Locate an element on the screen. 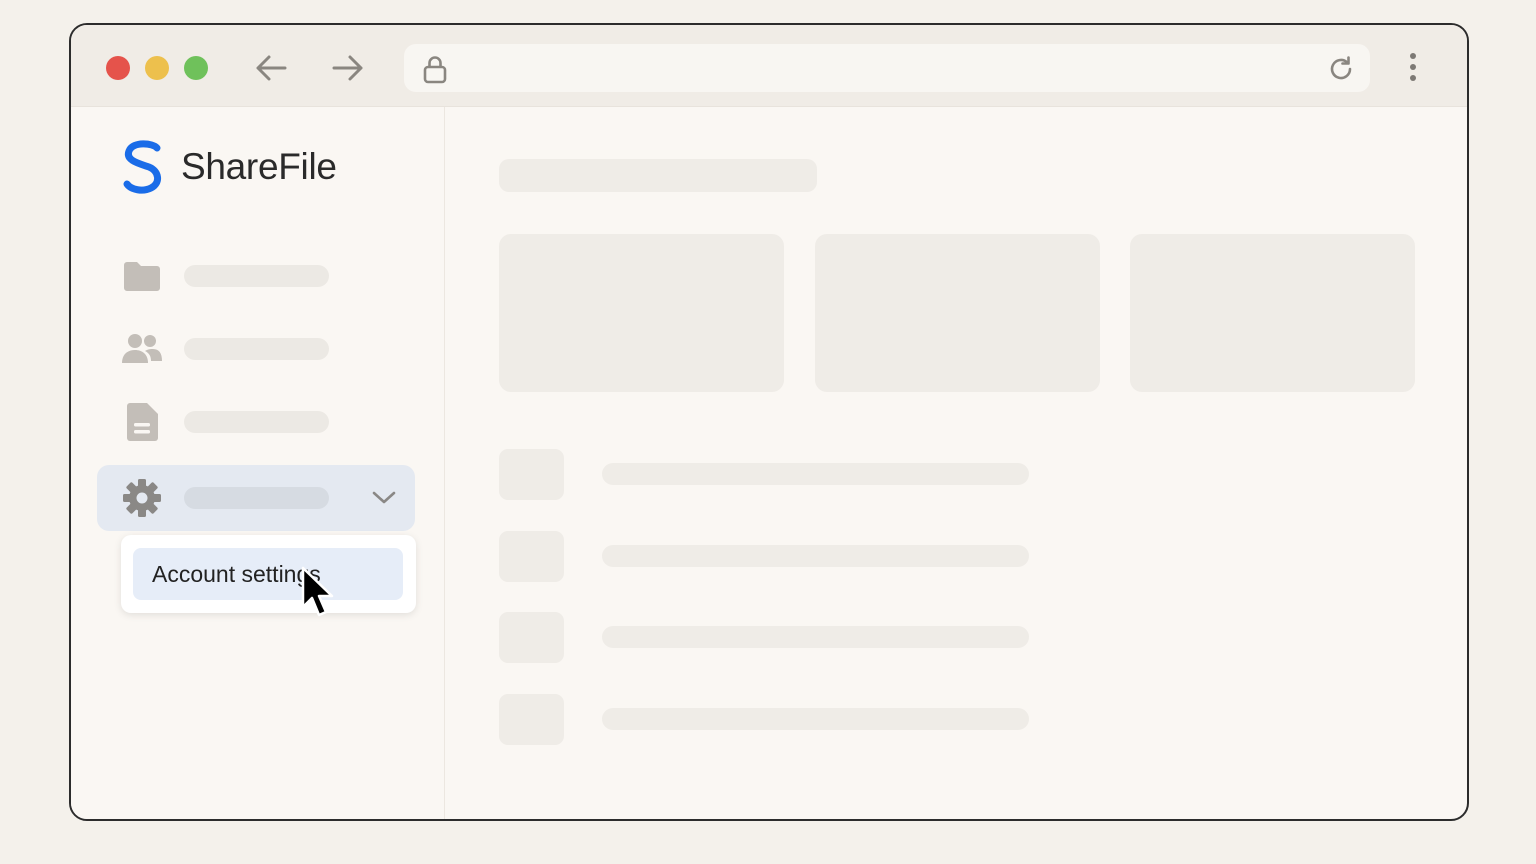 The height and width of the screenshot is (864, 1536). settings-dropdown-menu: Account settings is located at coordinates (268, 574).